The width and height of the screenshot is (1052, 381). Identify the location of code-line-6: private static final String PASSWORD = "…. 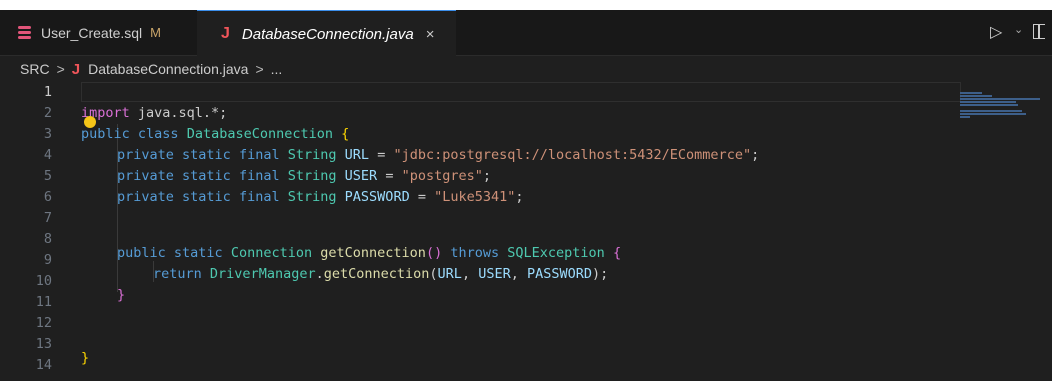
(320, 197).